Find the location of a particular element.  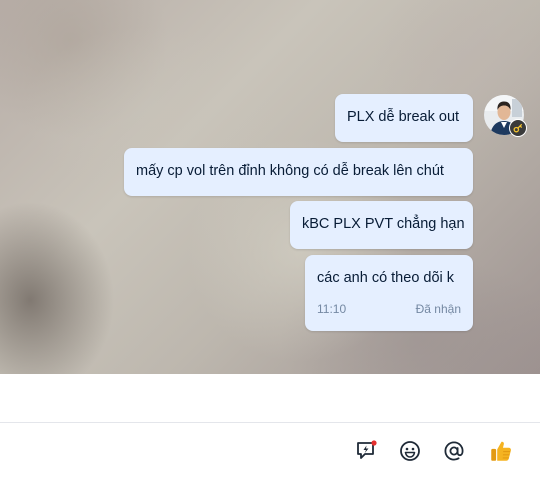

message-text: kBC PLX PVT chẳng hạn is located at coordinates (383, 224).